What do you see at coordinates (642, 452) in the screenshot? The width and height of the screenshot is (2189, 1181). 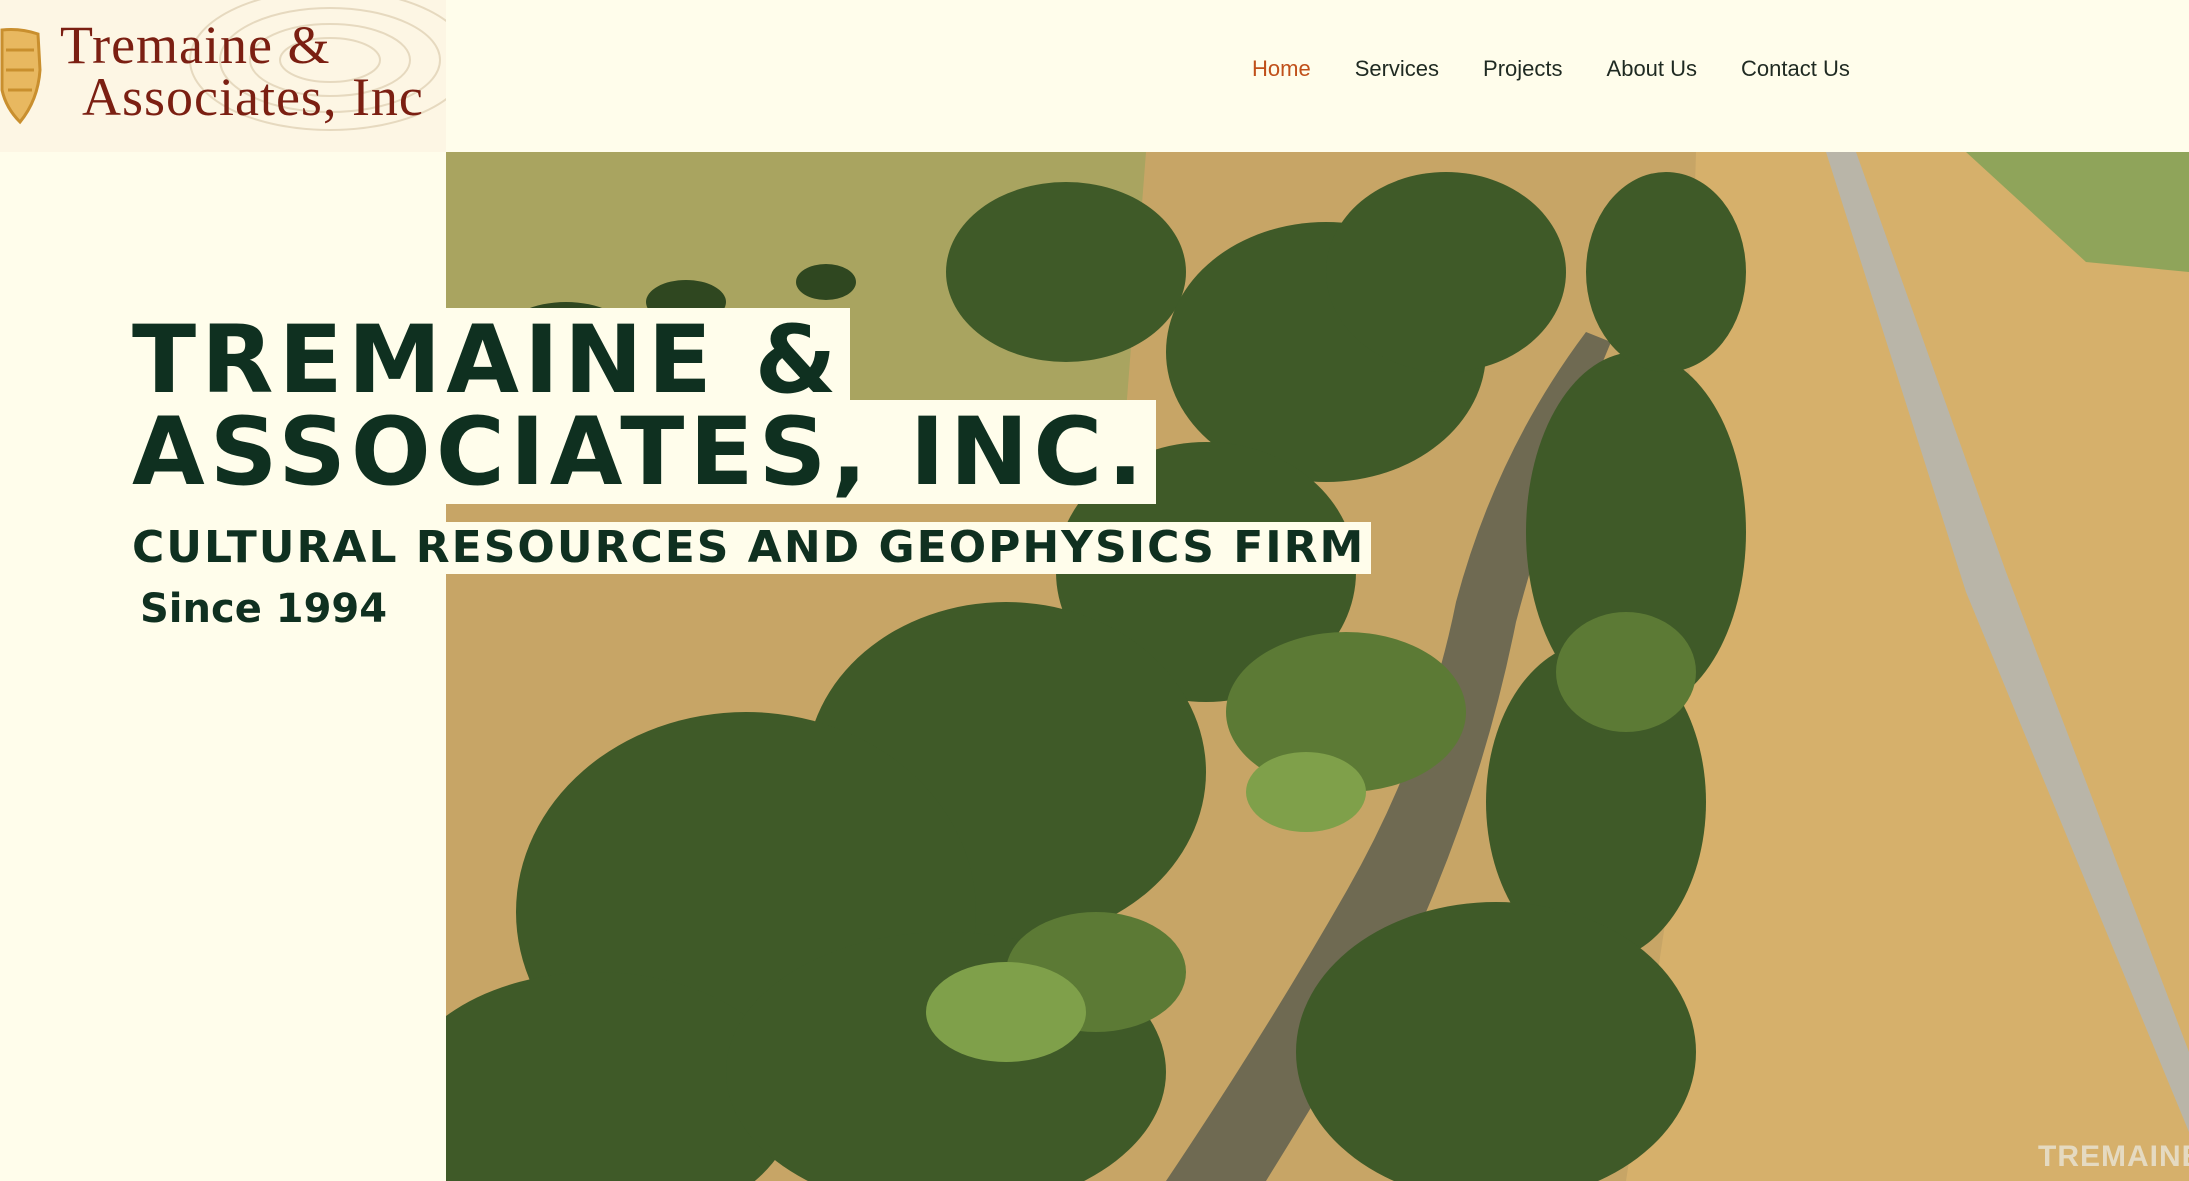 I see `hero-title-line2: ASSOCIATES, INC.` at bounding box center [642, 452].